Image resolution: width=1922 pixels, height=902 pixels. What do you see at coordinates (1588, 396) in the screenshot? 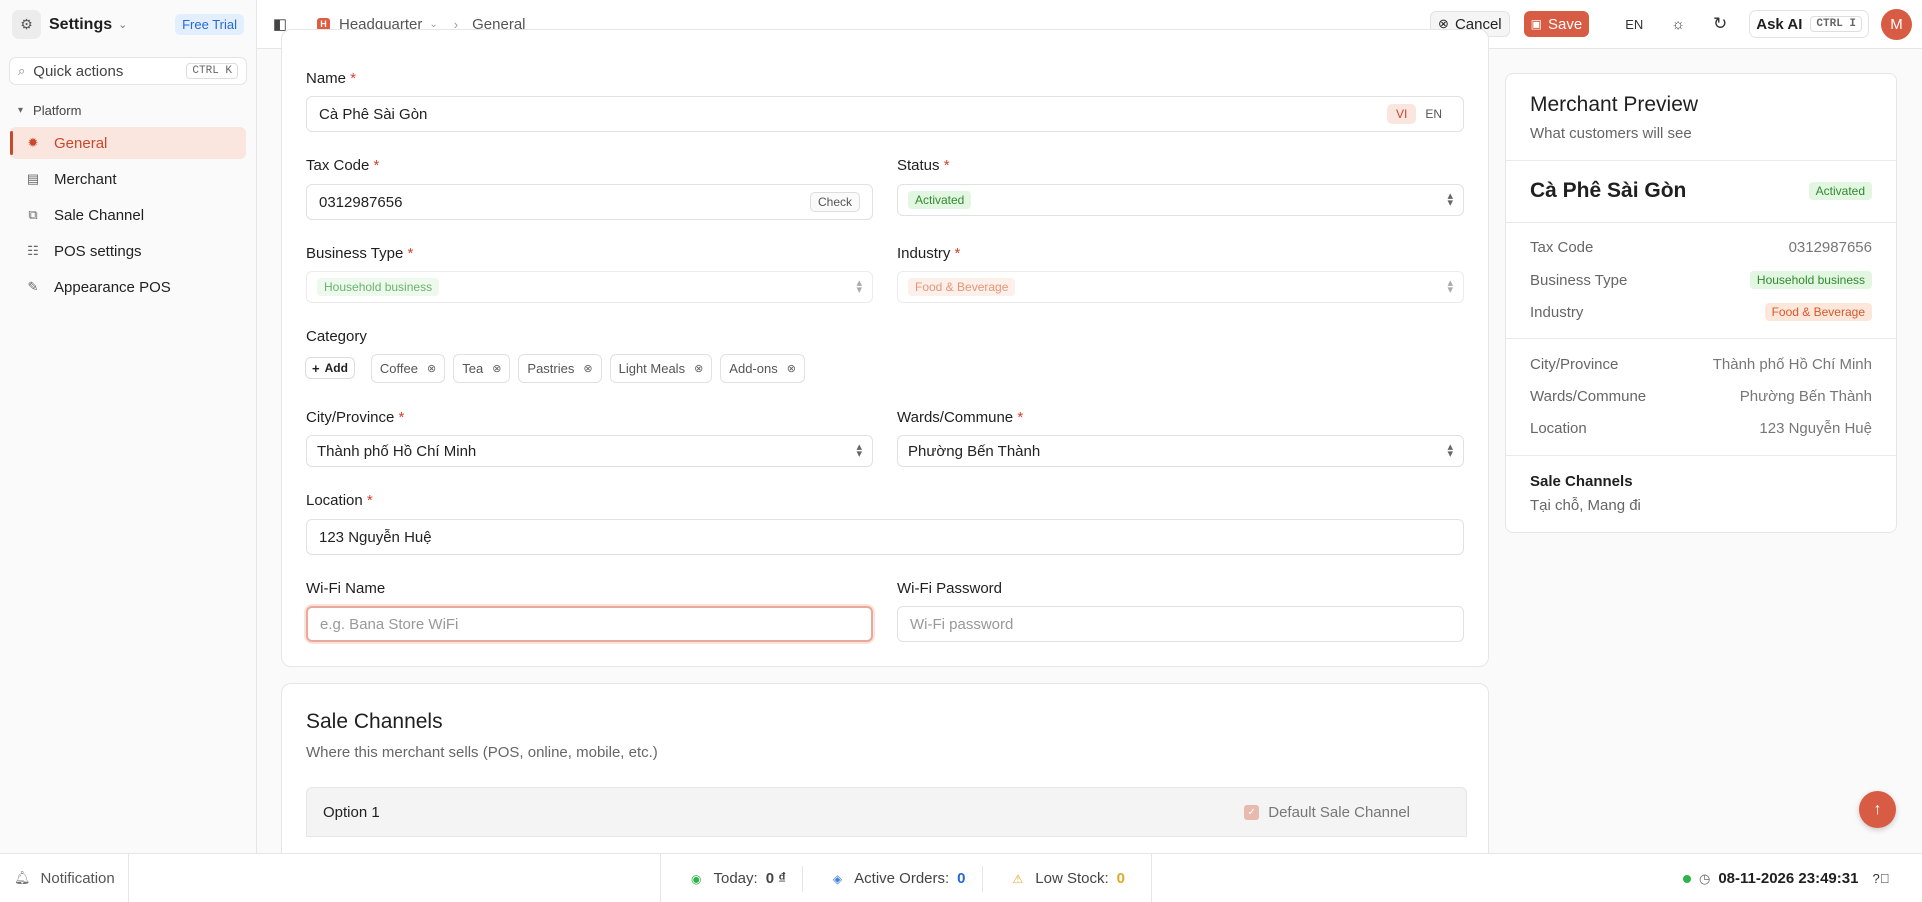
I see `row-key: Wards/Commune` at bounding box center [1588, 396].